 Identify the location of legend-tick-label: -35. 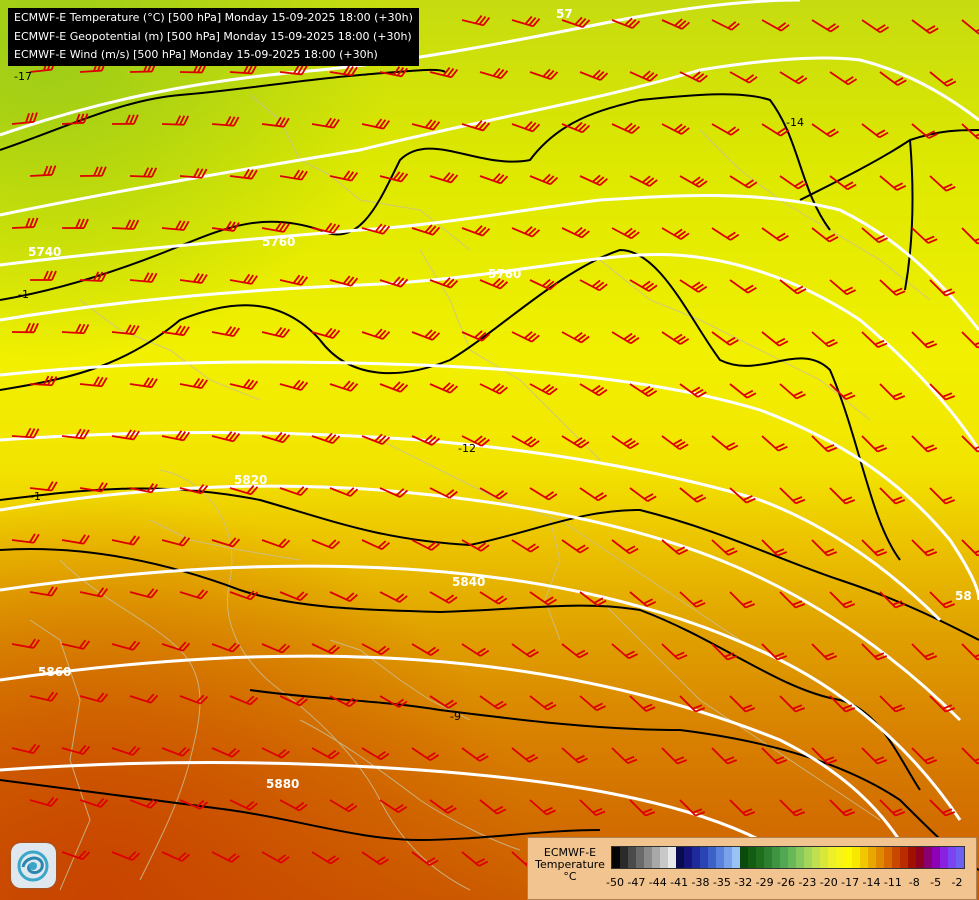
(721, 882).